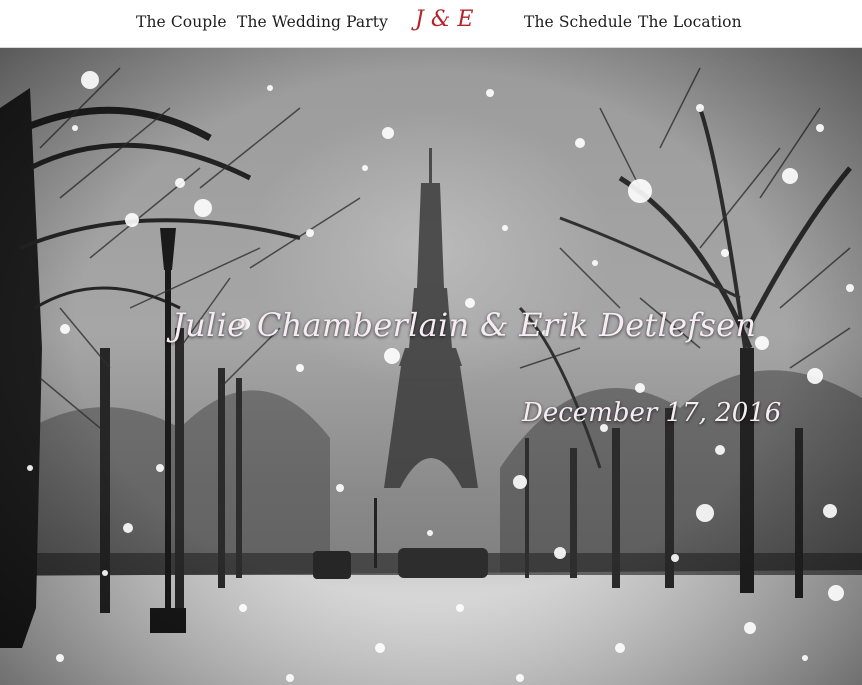  I want to click on nav-link-the-schedule: The Schedule, so click(578, 22).